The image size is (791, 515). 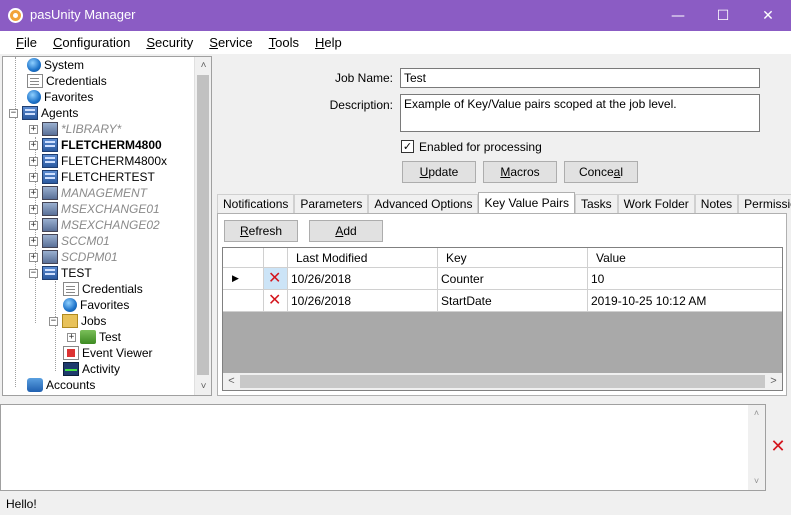 What do you see at coordinates (685, 278) in the screenshot?
I see `cell-value: 10` at bounding box center [685, 278].